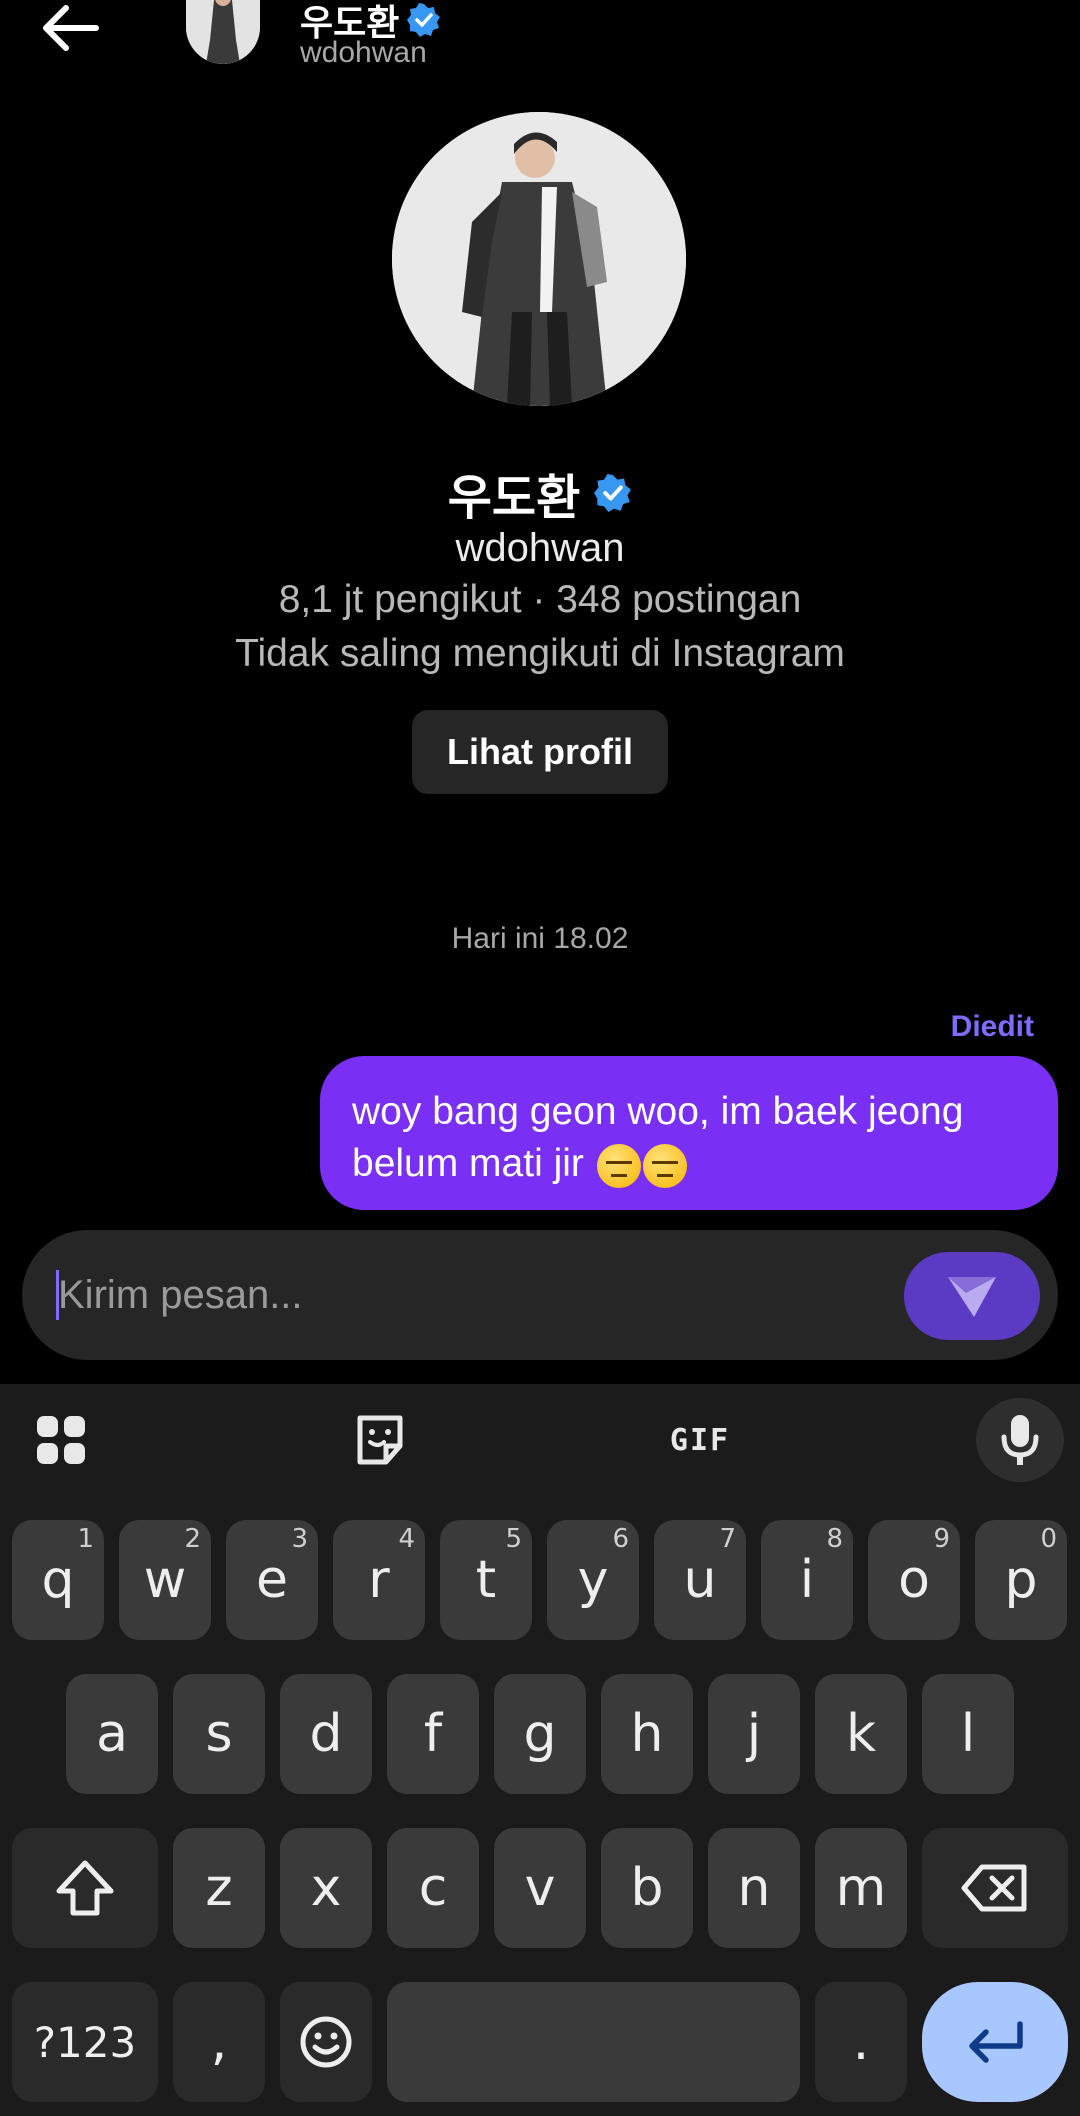 The image size is (1080, 2116). Describe the element at coordinates (326, 1888) in the screenshot. I see `key-x: x` at that location.